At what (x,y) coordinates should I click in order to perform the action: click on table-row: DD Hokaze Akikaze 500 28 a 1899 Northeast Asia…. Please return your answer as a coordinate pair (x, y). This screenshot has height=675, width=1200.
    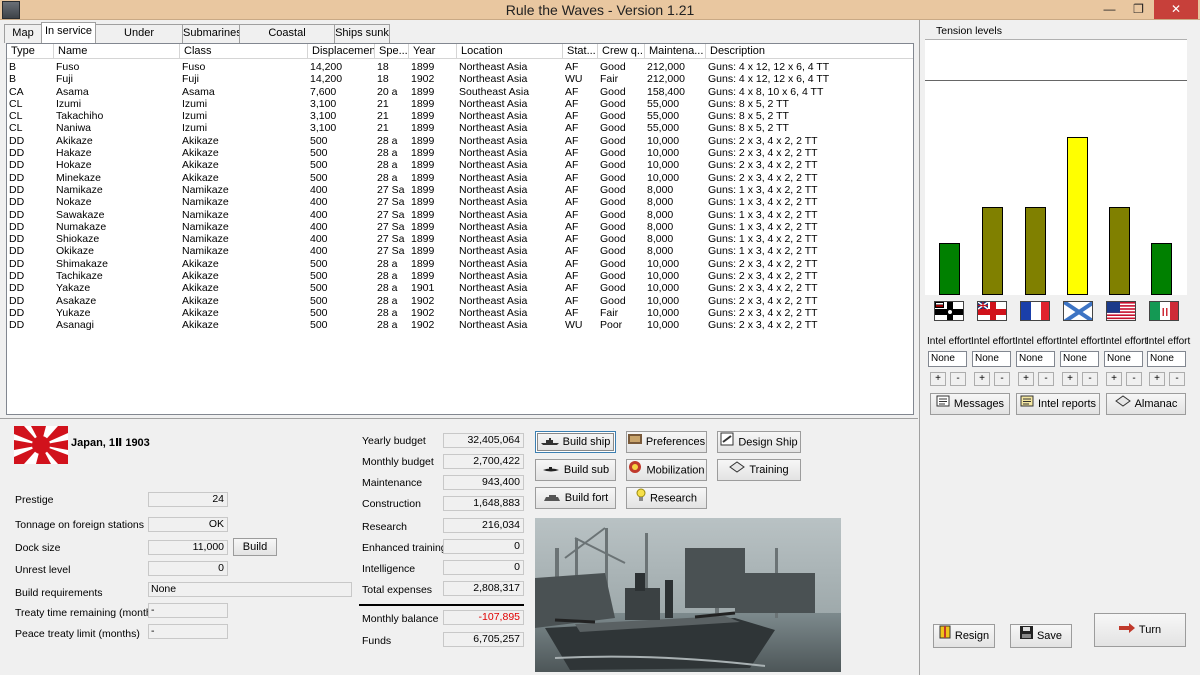
    Looking at the image, I should click on (460, 165).